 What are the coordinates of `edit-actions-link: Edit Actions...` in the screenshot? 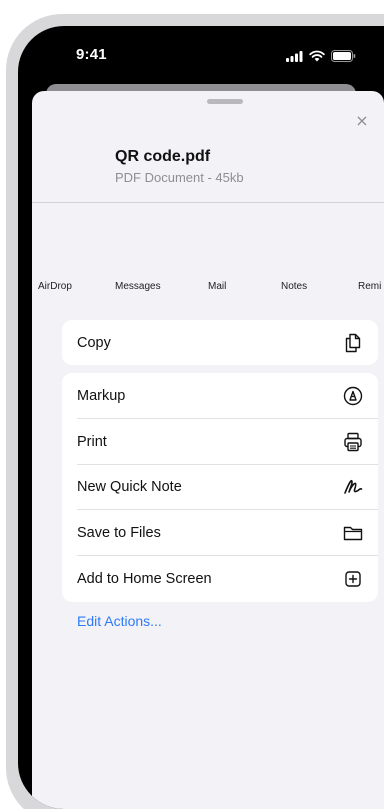 It's located at (119, 621).